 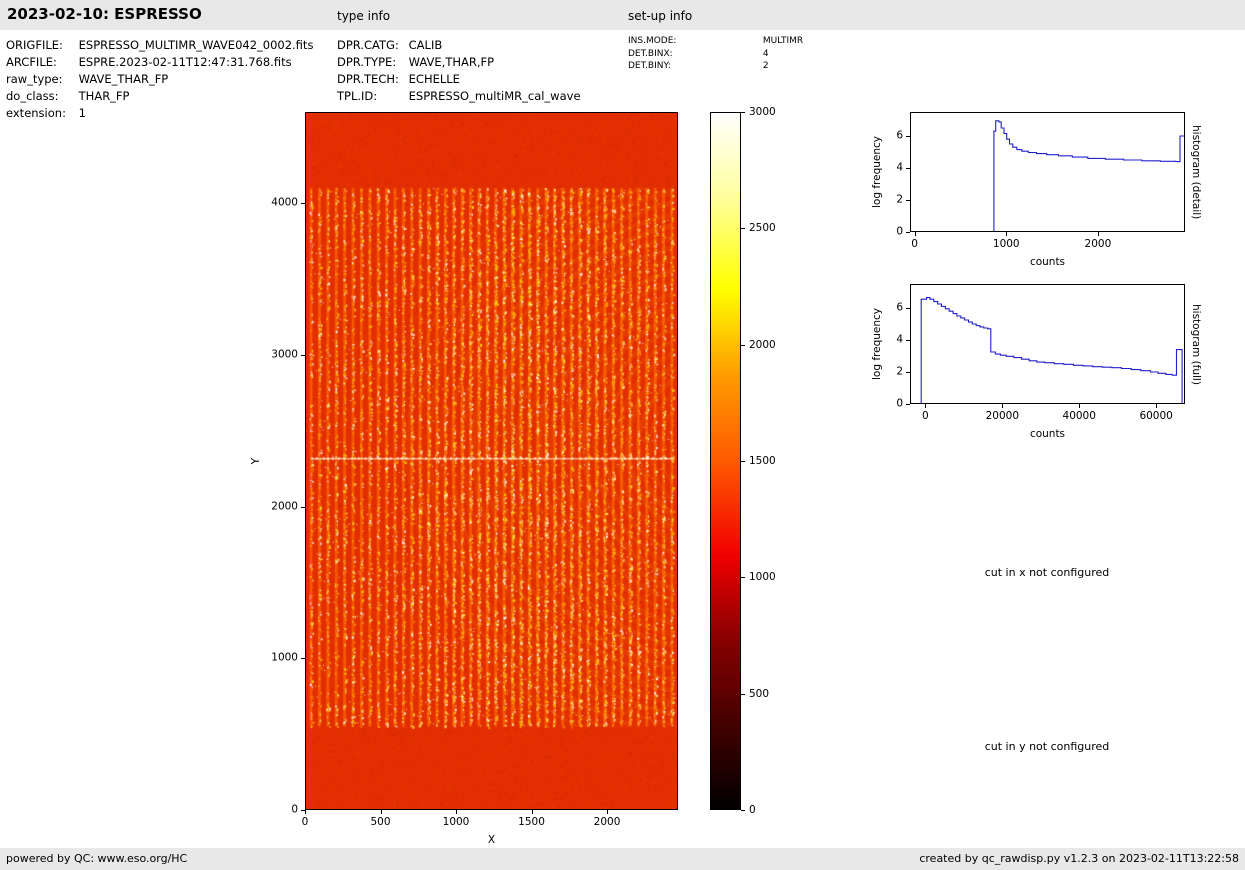 What do you see at coordinates (159, 96) in the screenshot?
I see `meta-row-doclass: do_class: THAR_FP` at bounding box center [159, 96].